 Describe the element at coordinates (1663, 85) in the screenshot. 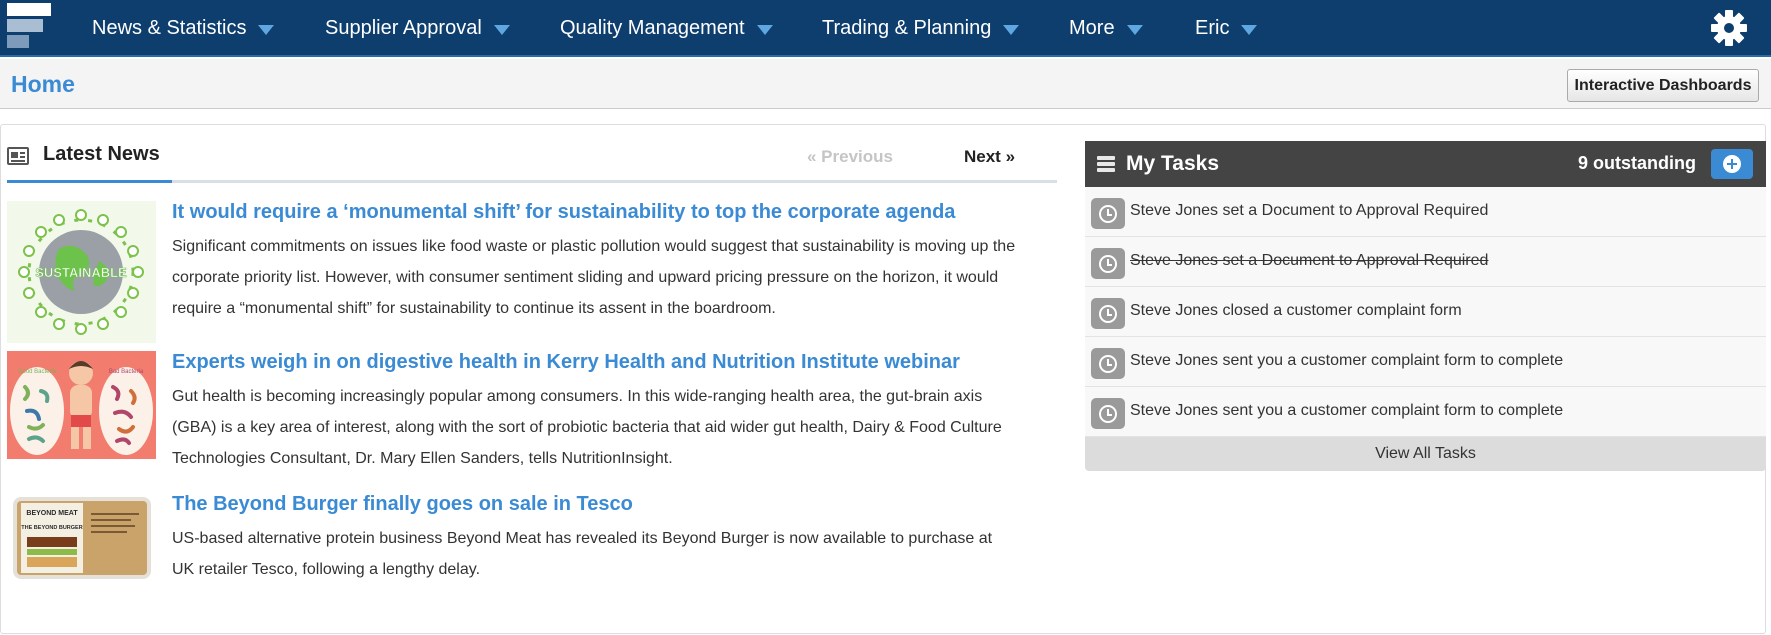

I see `interactive-dashboards-button: Interactive Dashboards` at that location.